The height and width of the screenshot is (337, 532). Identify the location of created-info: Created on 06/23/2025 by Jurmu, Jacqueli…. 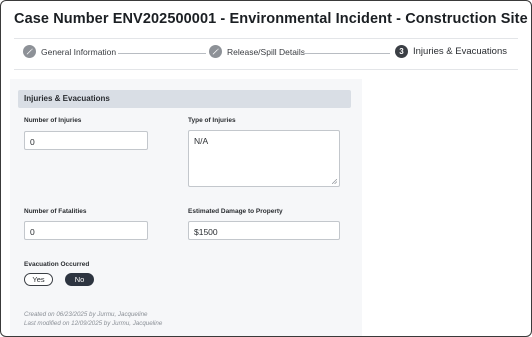
(86, 314).